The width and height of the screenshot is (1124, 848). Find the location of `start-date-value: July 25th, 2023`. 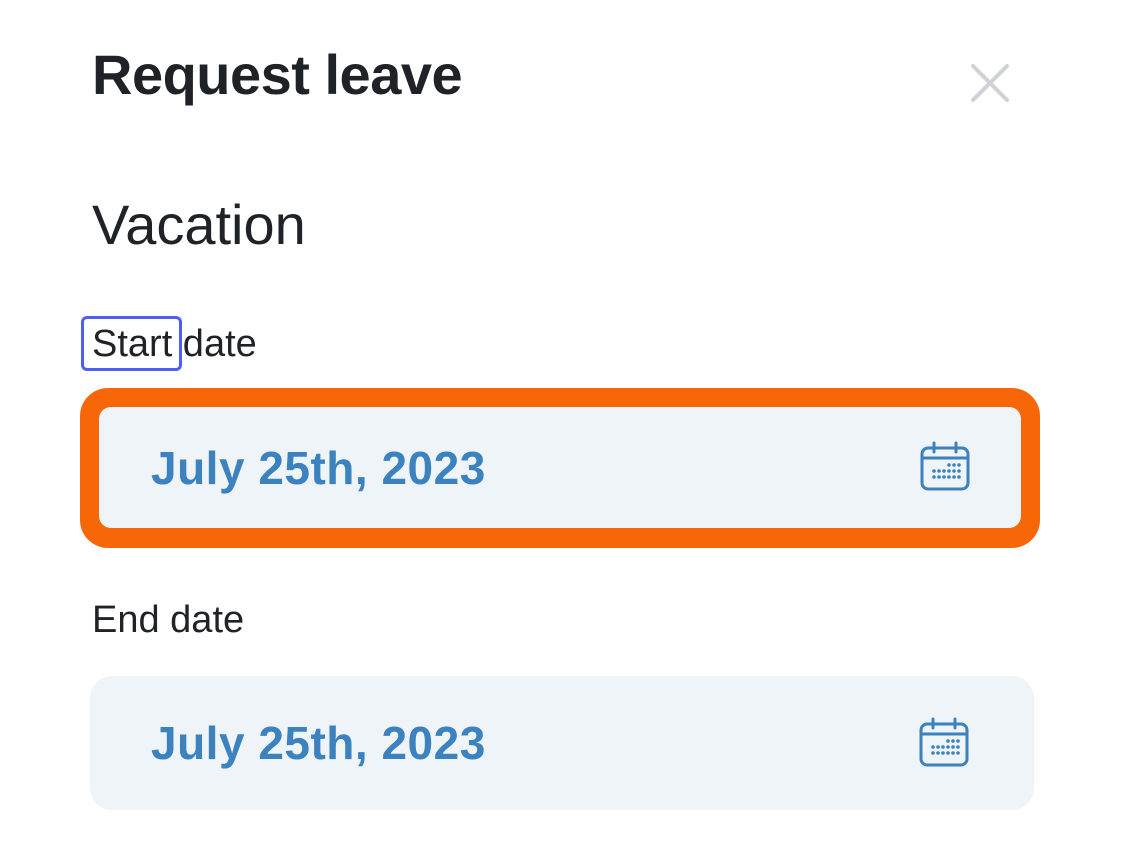

start-date-value: July 25th, 2023 is located at coordinates (318, 467).